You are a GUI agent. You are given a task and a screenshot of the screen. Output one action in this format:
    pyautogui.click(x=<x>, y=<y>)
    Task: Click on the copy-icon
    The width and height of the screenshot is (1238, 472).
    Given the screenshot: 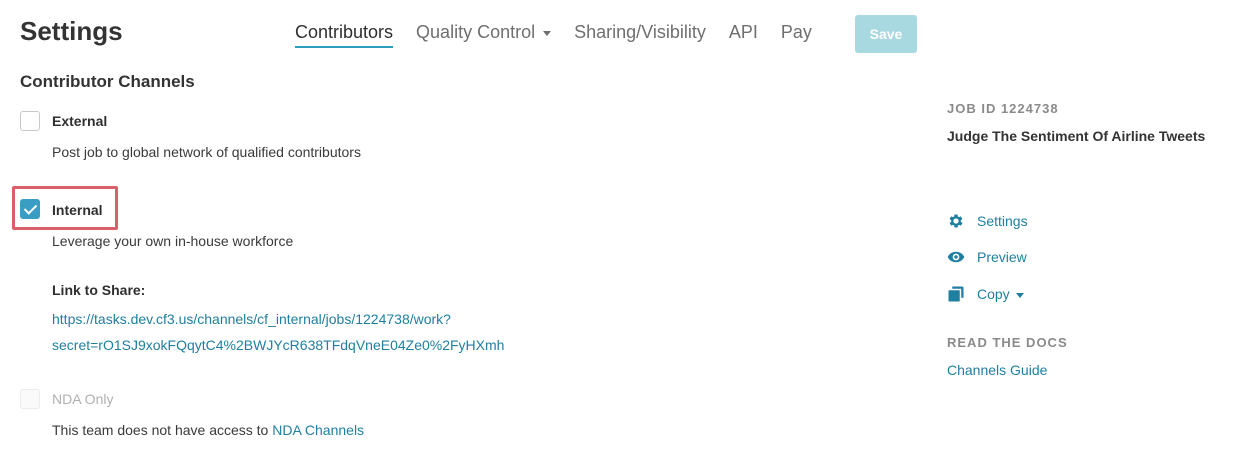 What is the action you would take?
    pyautogui.click(x=956, y=294)
    